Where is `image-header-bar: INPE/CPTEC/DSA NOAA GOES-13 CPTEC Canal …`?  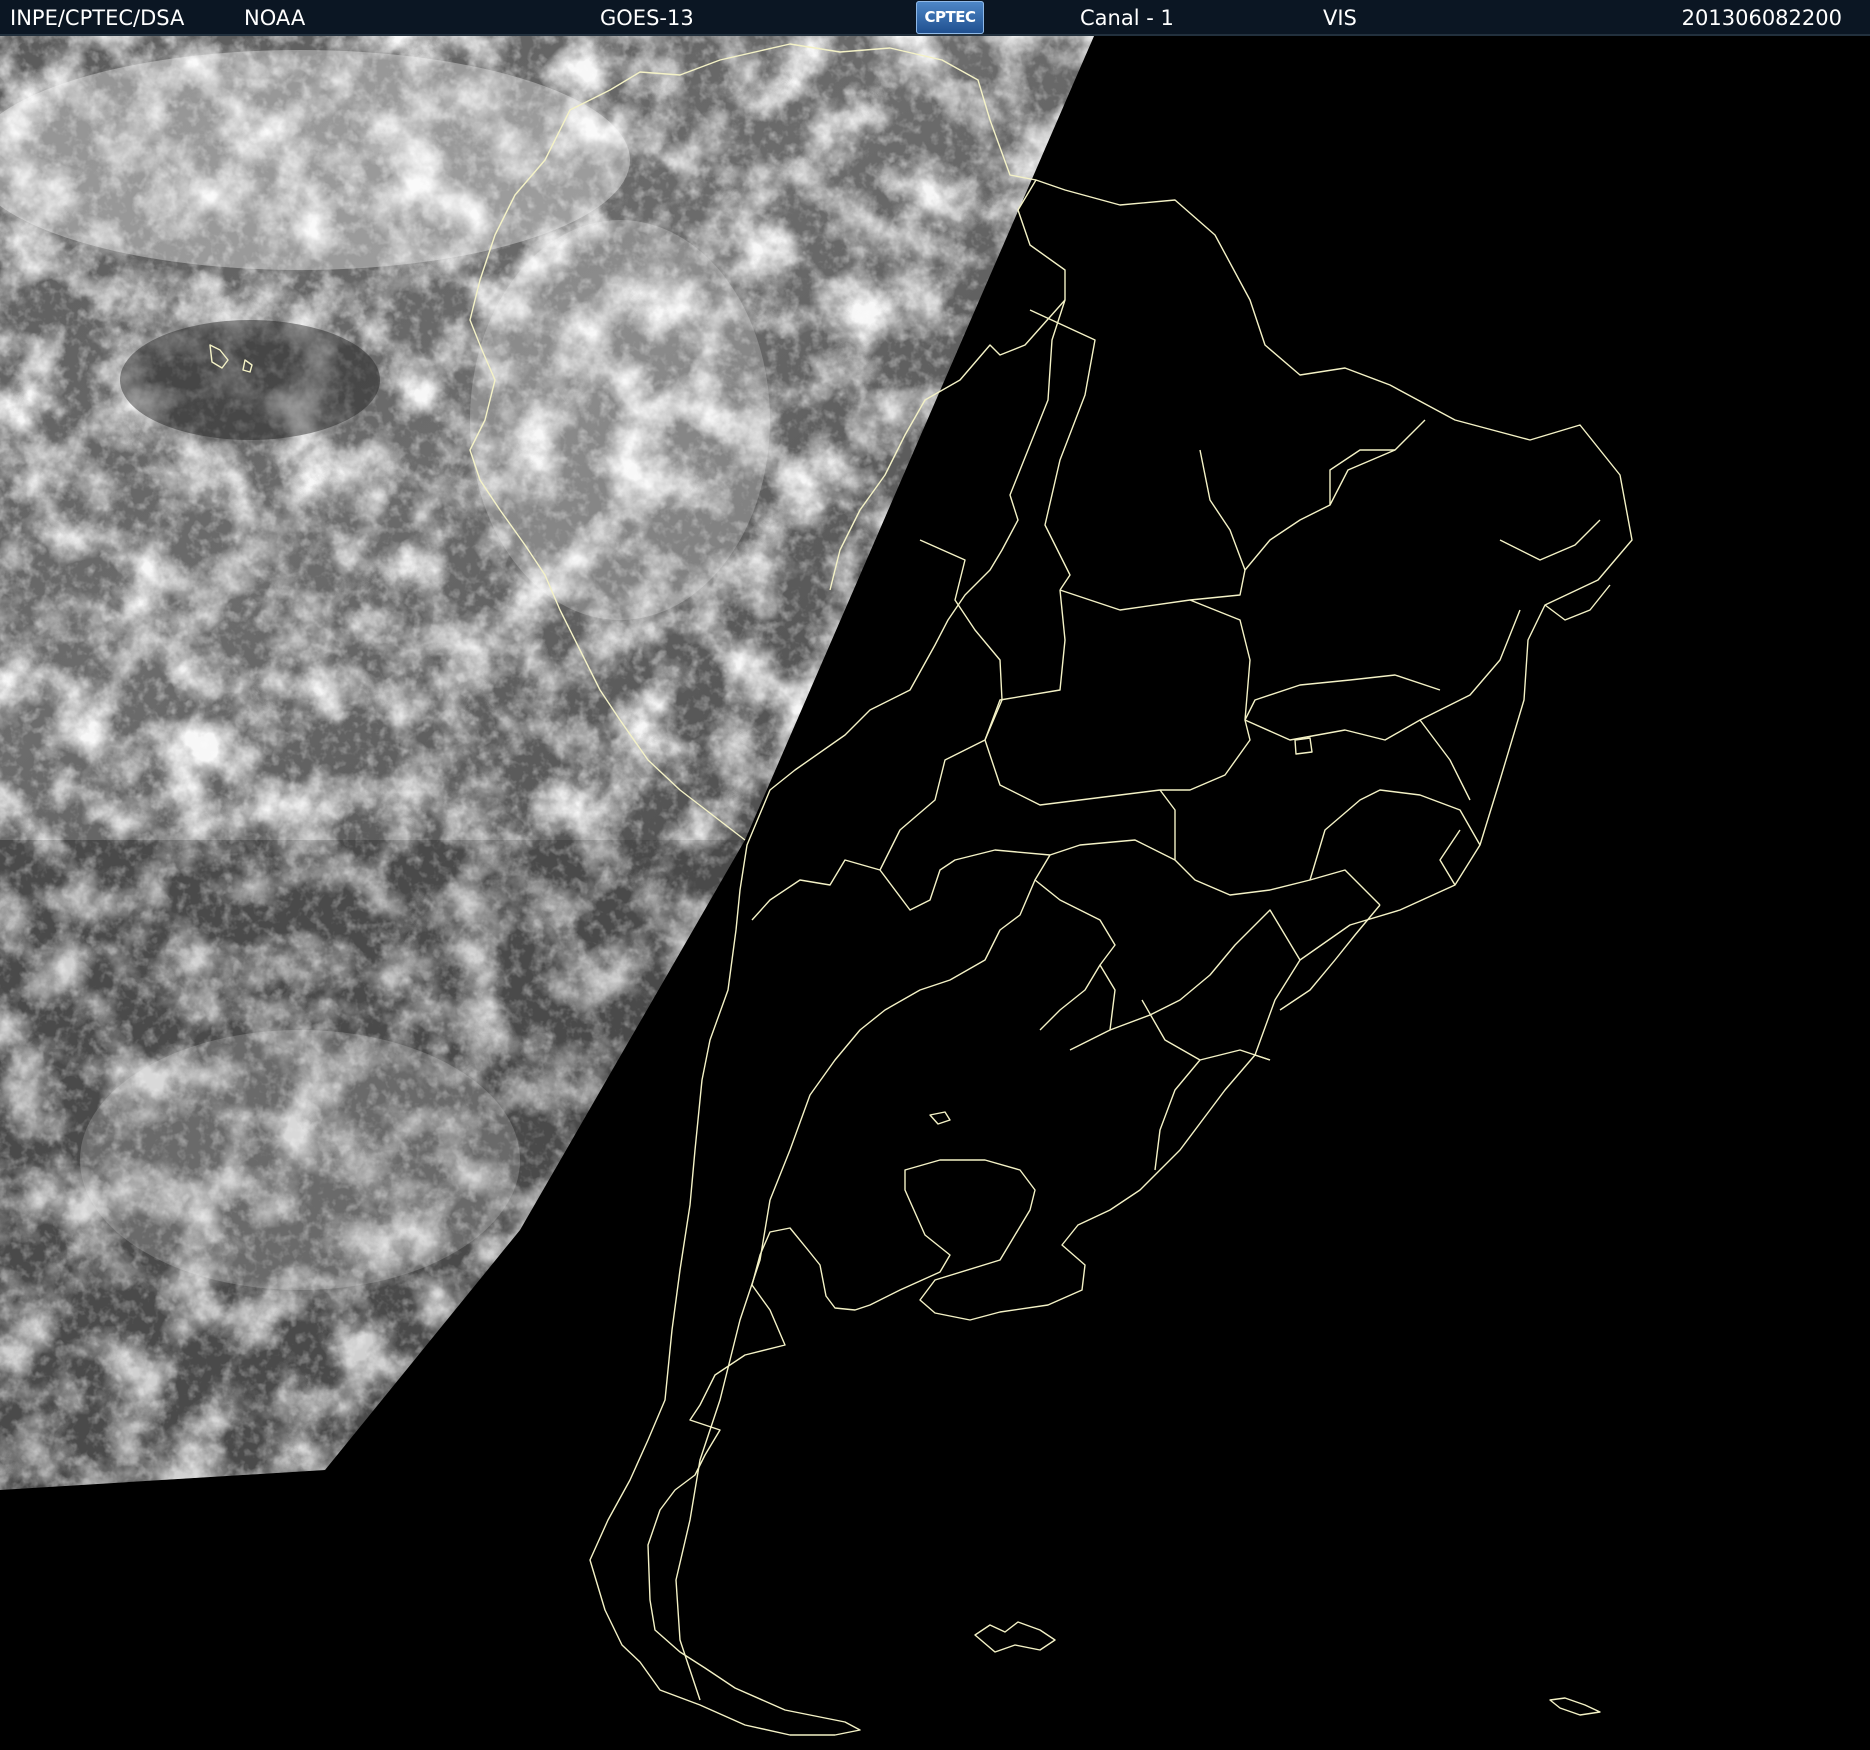
image-header-bar: INPE/CPTEC/DSA NOAA GOES-13 CPTEC Canal … is located at coordinates (935, 18).